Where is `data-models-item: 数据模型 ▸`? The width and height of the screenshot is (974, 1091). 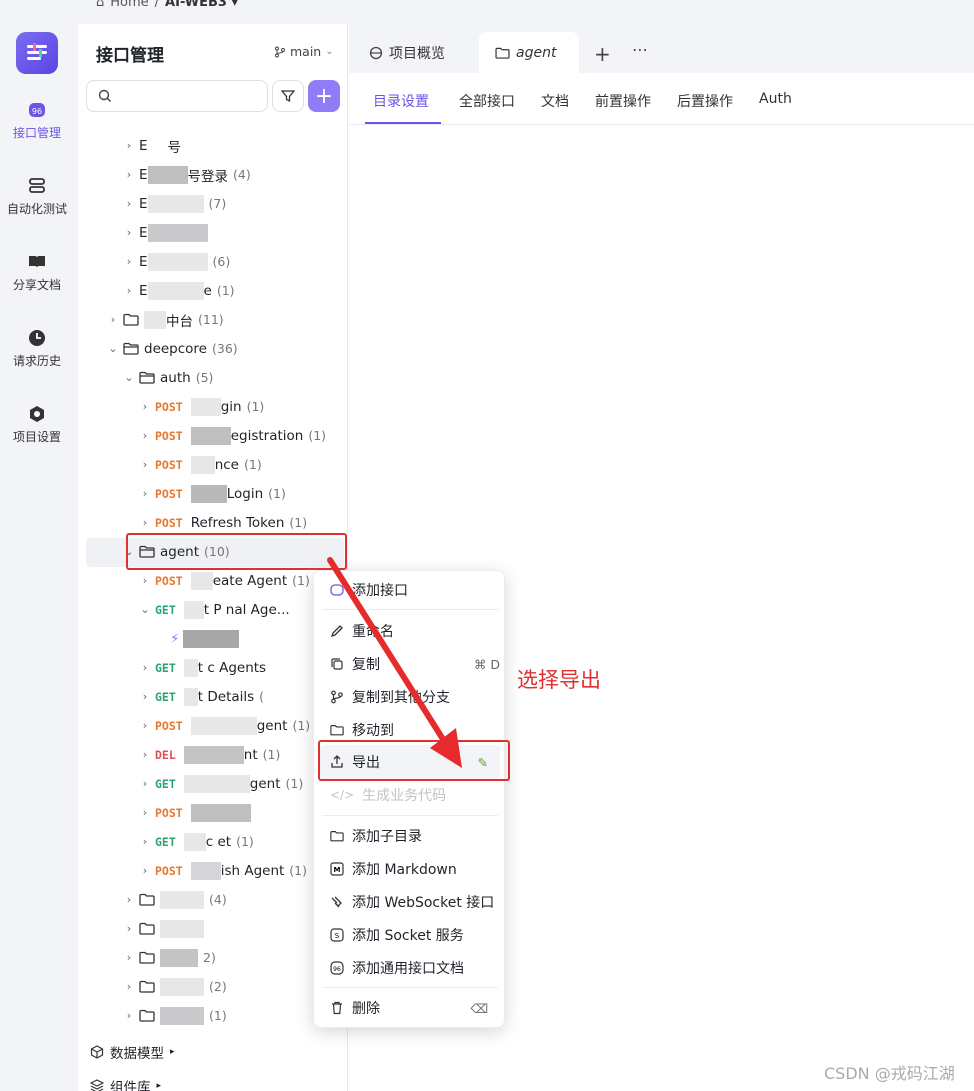 data-models-item: 数据模型 ▸ is located at coordinates (132, 1052).